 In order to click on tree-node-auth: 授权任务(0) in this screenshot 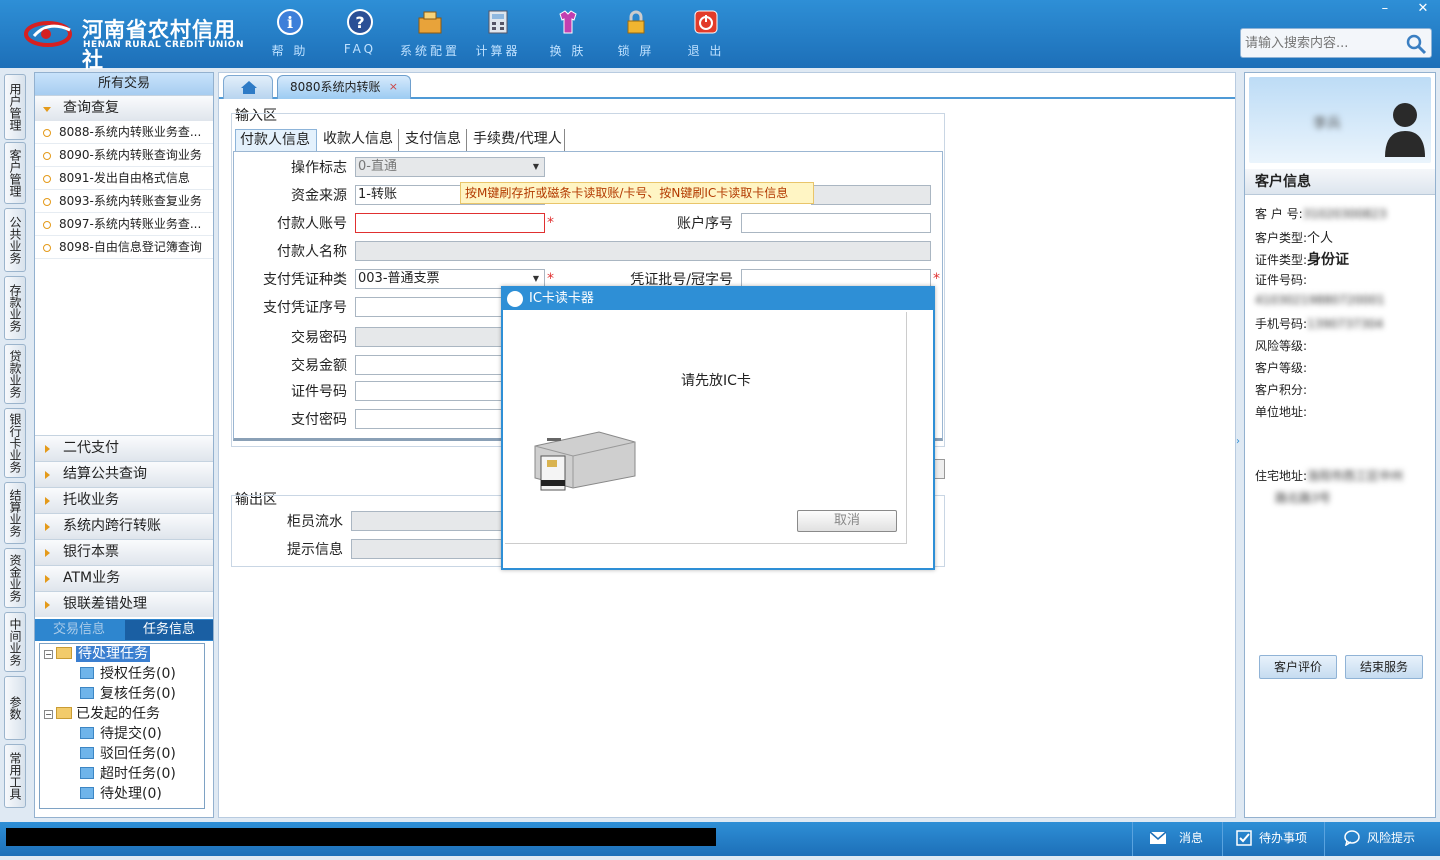, I will do `click(128, 674)`.